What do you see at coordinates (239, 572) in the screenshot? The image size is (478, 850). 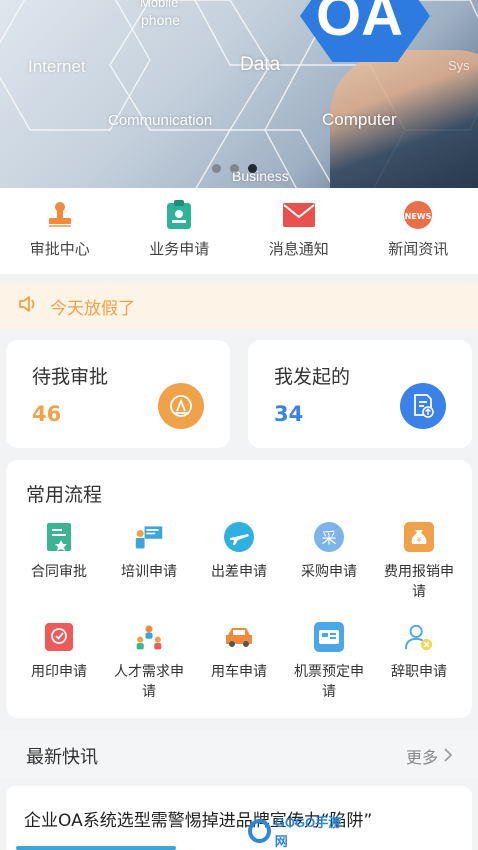 I see `flow-label: 出差申请` at bounding box center [239, 572].